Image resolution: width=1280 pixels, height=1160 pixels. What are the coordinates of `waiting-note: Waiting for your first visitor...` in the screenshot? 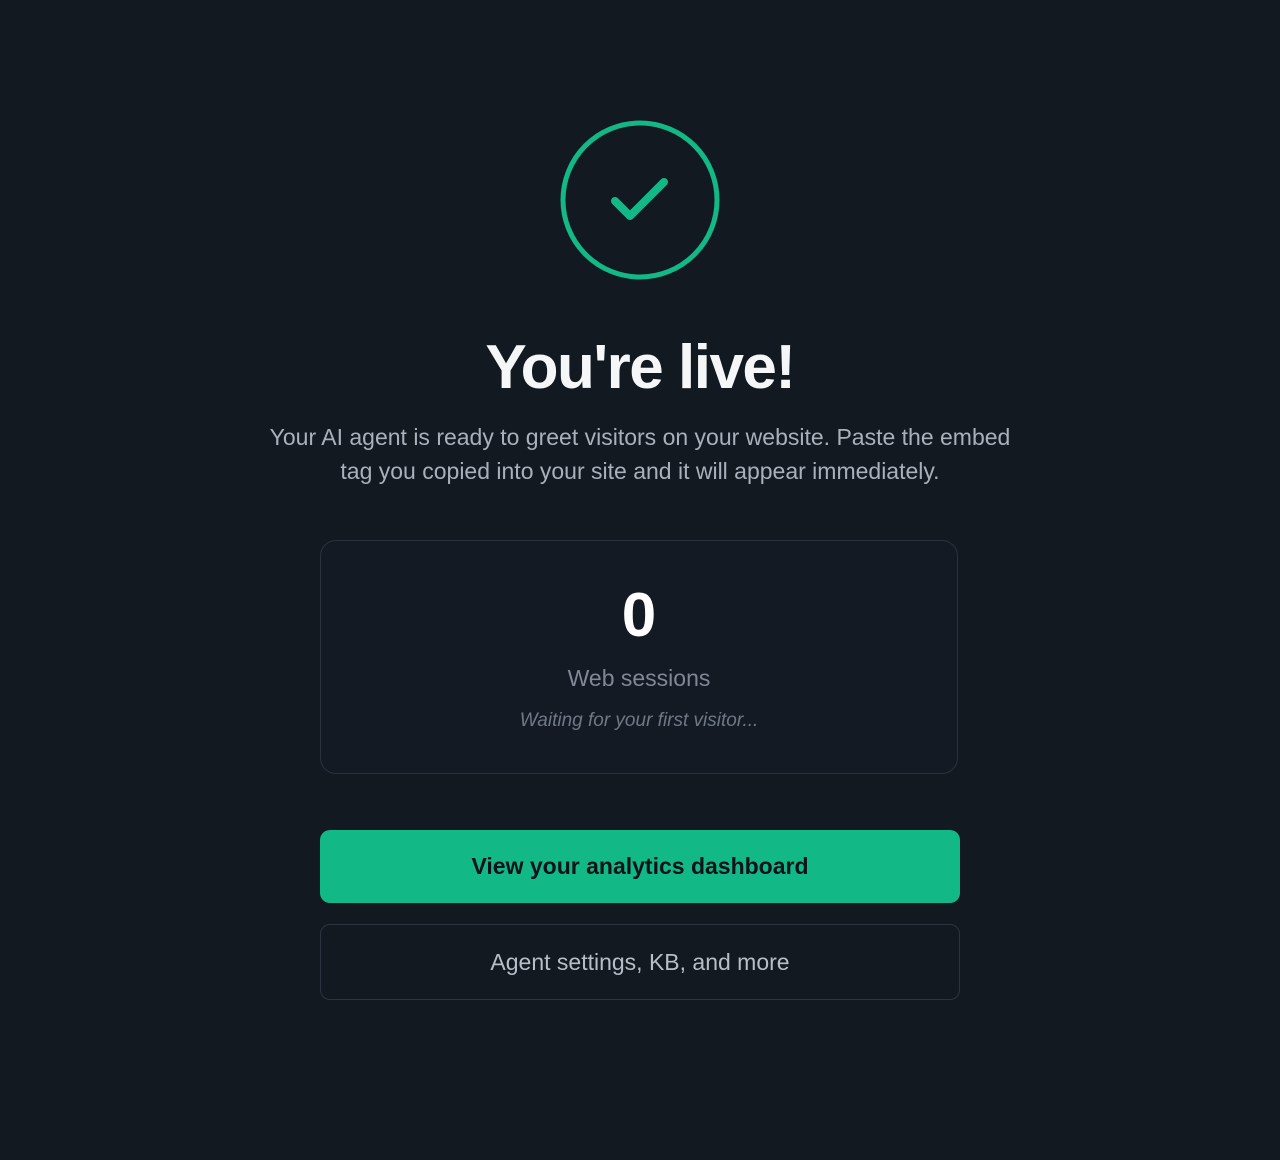 It's located at (639, 720).